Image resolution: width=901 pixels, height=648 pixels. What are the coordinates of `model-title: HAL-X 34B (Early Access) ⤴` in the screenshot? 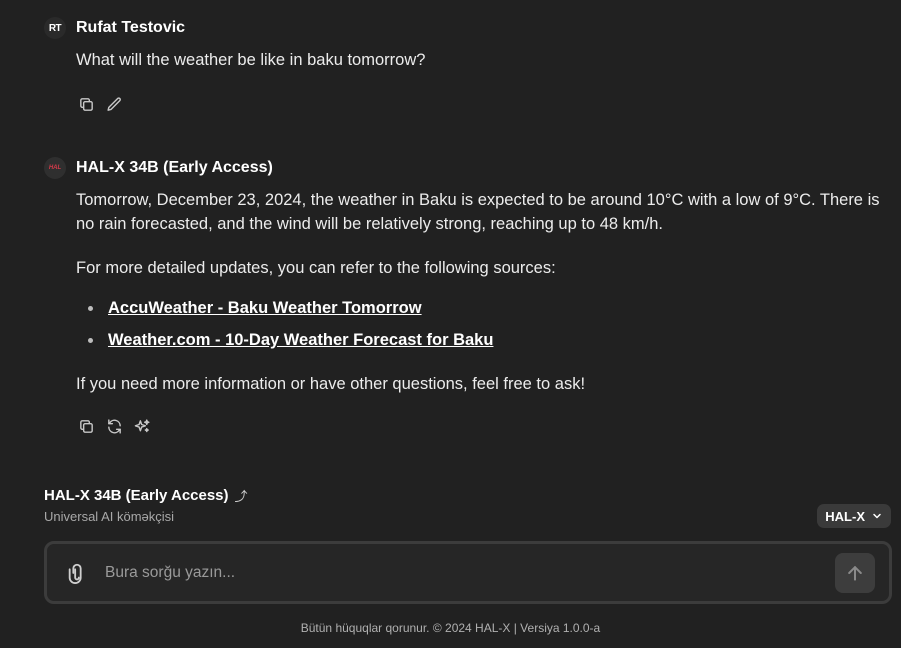 It's located at (467, 495).